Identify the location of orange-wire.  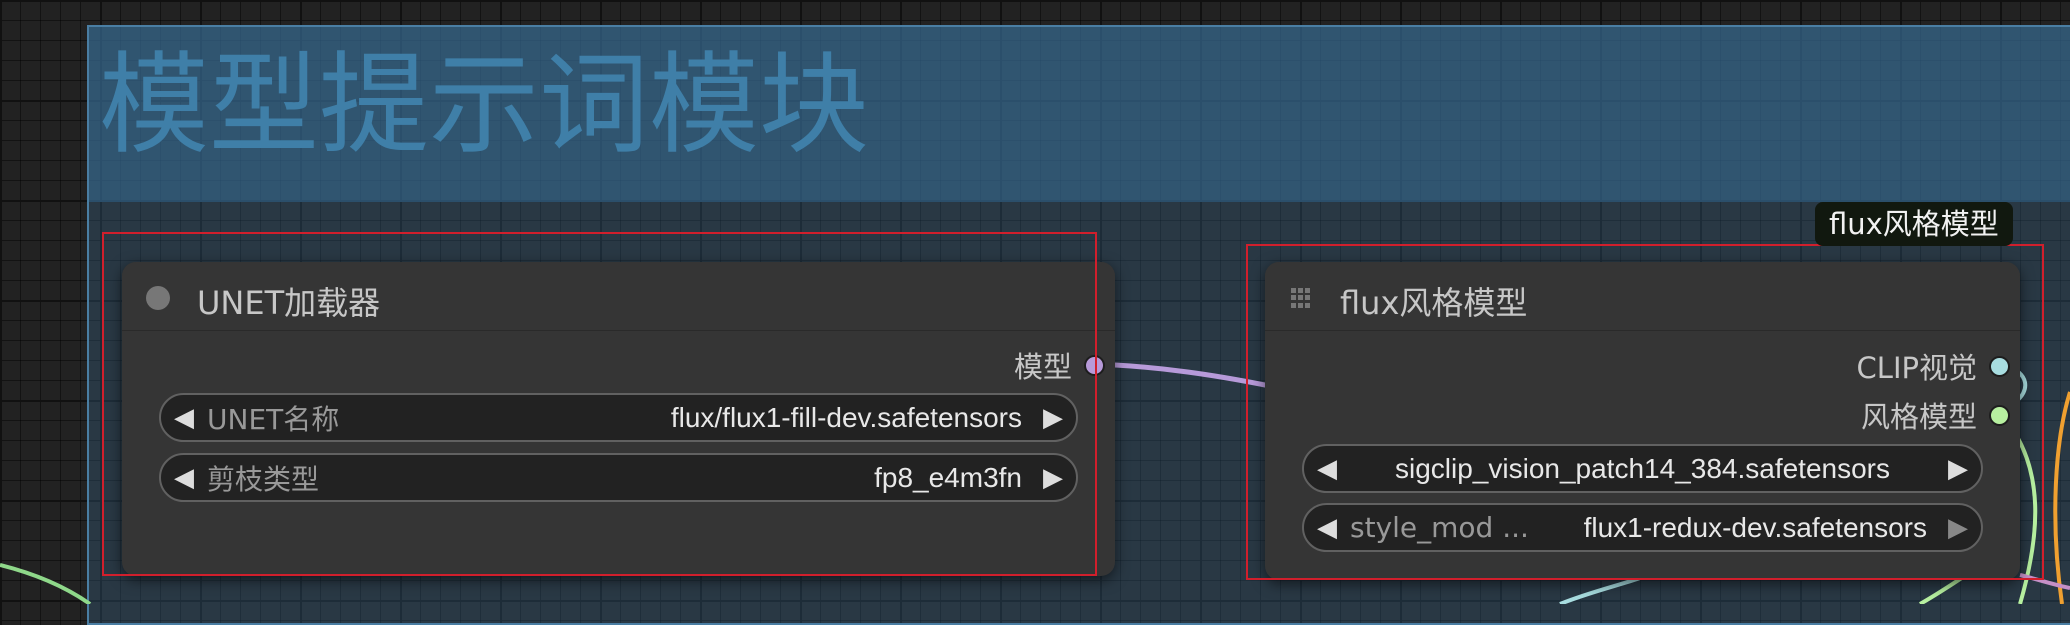
(2061, 497).